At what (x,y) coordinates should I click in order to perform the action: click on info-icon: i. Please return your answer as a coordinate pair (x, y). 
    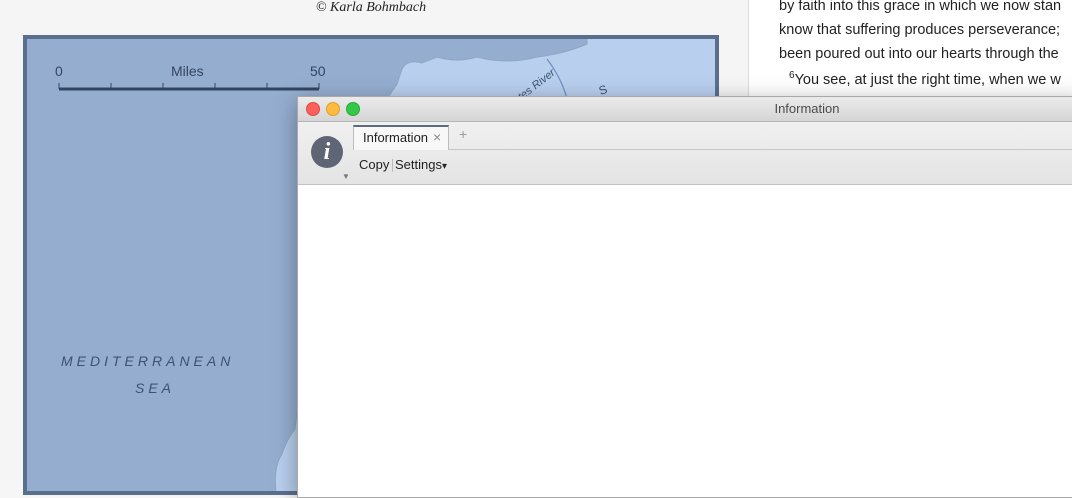
    Looking at the image, I should click on (327, 152).